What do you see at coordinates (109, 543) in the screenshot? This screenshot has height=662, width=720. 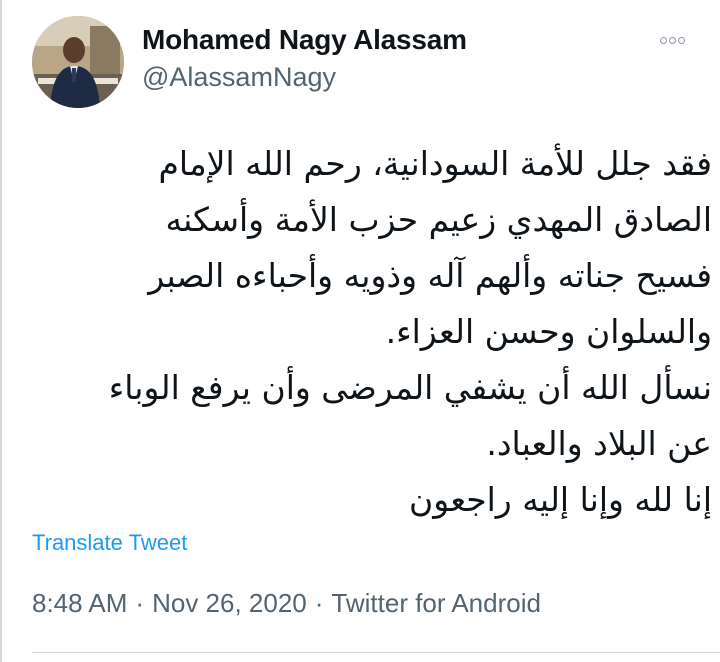 I see `translate-tweet-link: Translate Tweet` at bounding box center [109, 543].